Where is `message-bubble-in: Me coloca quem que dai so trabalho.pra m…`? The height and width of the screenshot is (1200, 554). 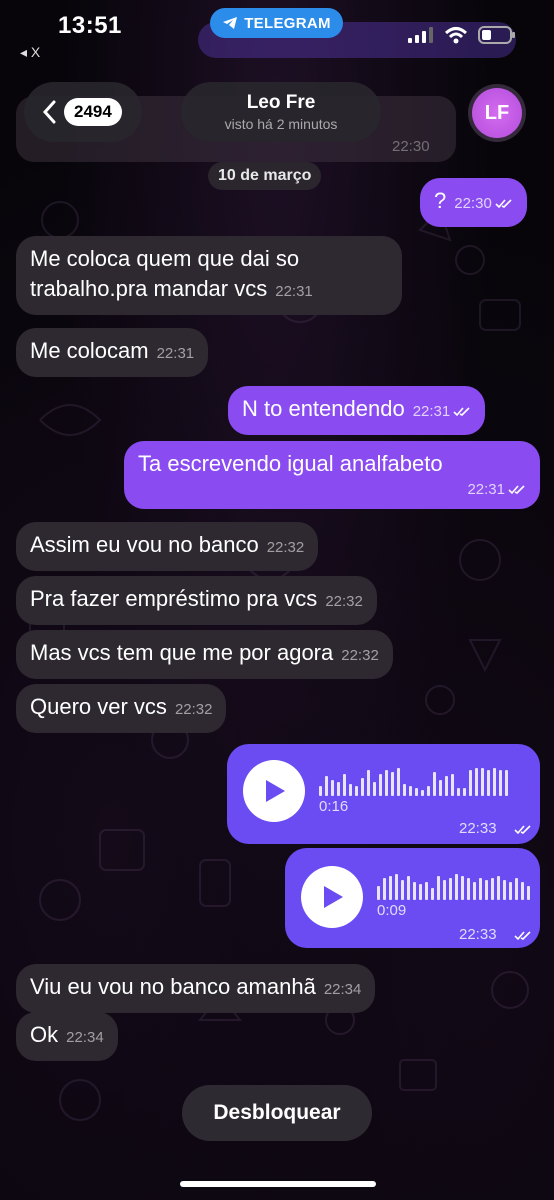 message-bubble-in: Me coloca quem que dai so trabalho.pra m… is located at coordinates (209, 275).